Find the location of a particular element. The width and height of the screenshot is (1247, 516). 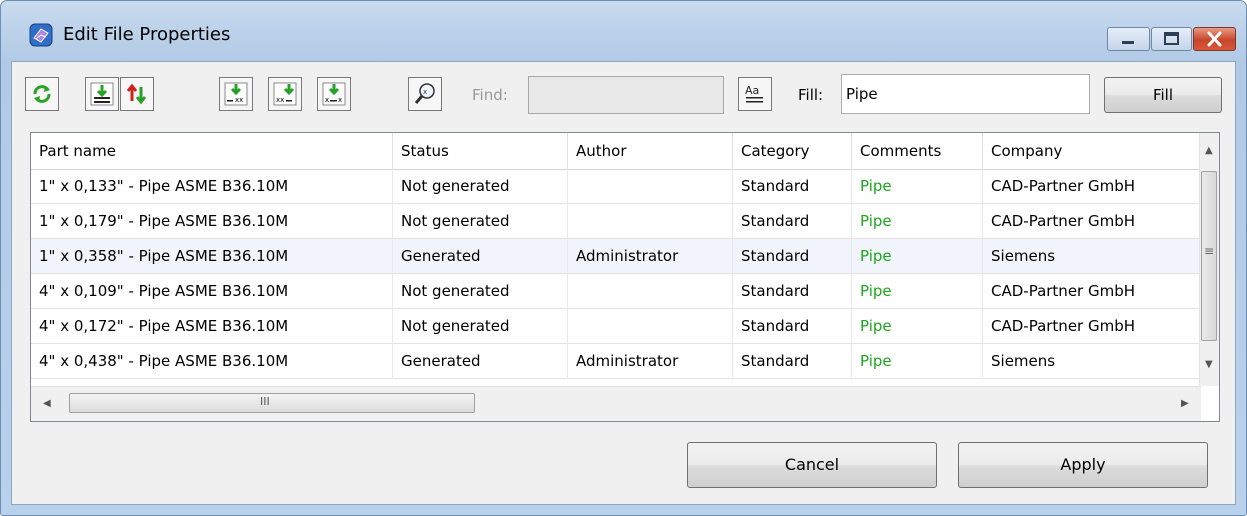

cell-part-name: 1" x 0,358" - Pipe ASME B36.10M is located at coordinates (212, 256).